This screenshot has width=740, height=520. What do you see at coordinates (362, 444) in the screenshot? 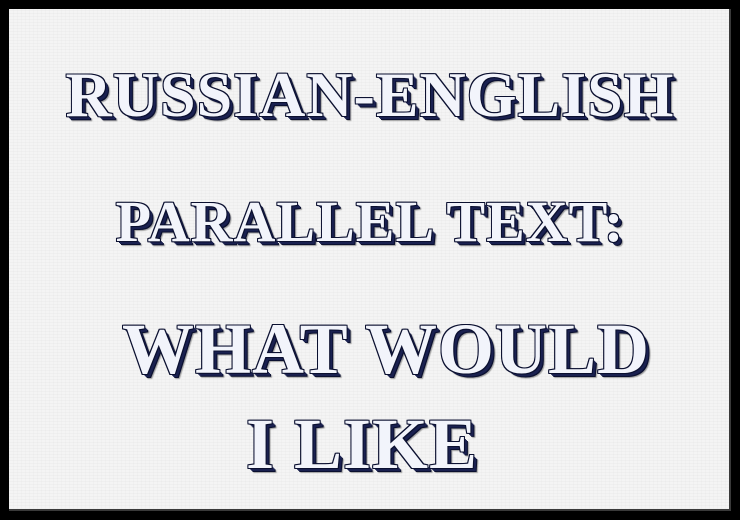
I see `title-line-4: I LIKE` at bounding box center [362, 444].